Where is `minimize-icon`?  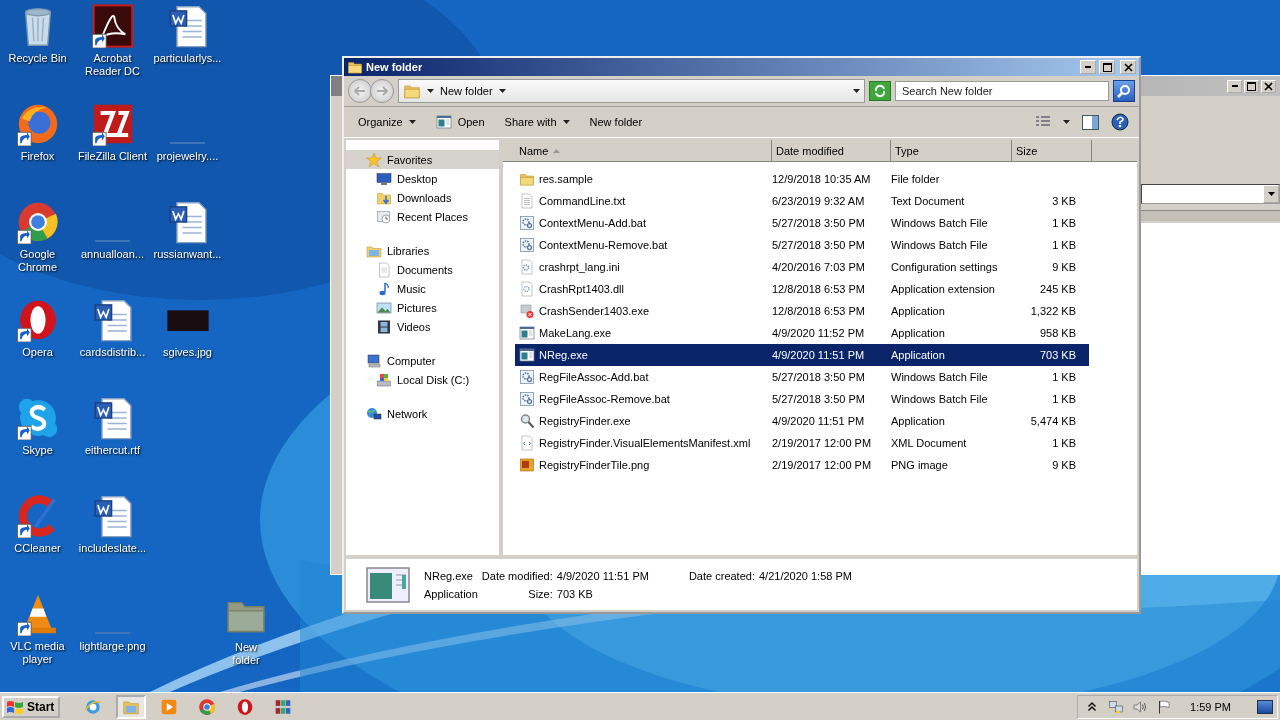
minimize-icon is located at coordinates (1234, 86).